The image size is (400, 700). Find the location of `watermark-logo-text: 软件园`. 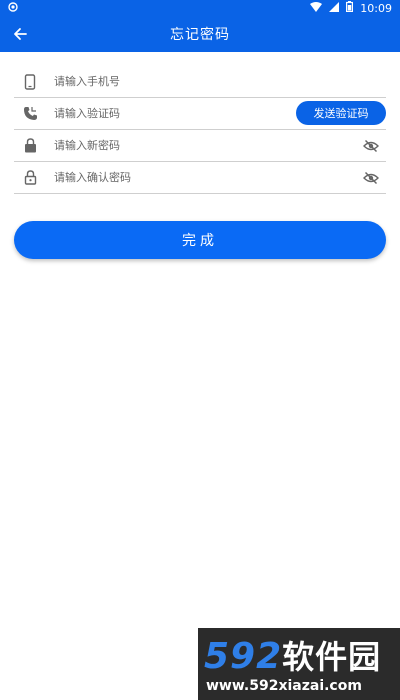

watermark-logo-text: 软件园 is located at coordinates (332, 657).